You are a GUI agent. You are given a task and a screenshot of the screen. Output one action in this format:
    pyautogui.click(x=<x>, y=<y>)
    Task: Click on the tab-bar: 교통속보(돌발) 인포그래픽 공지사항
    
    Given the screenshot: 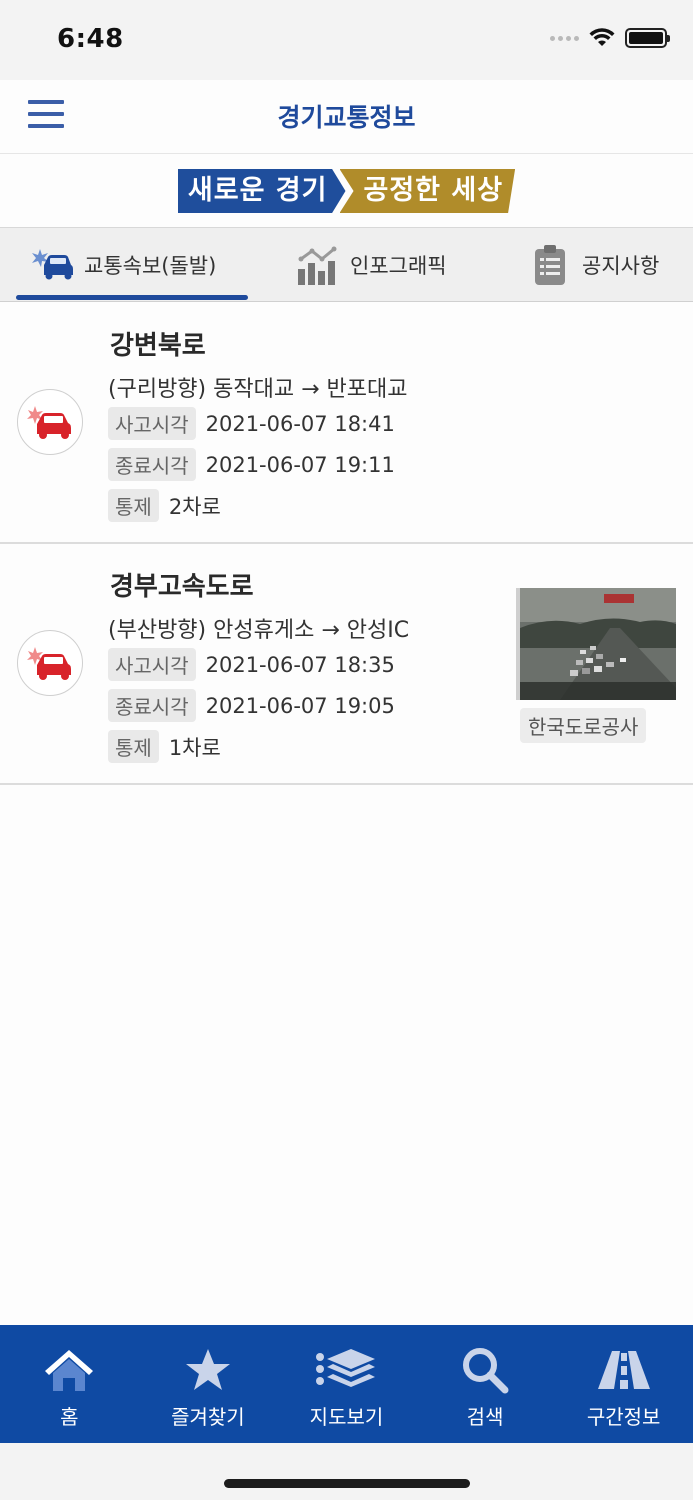 What is the action you would take?
    pyautogui.click(x=346, y=264)
    